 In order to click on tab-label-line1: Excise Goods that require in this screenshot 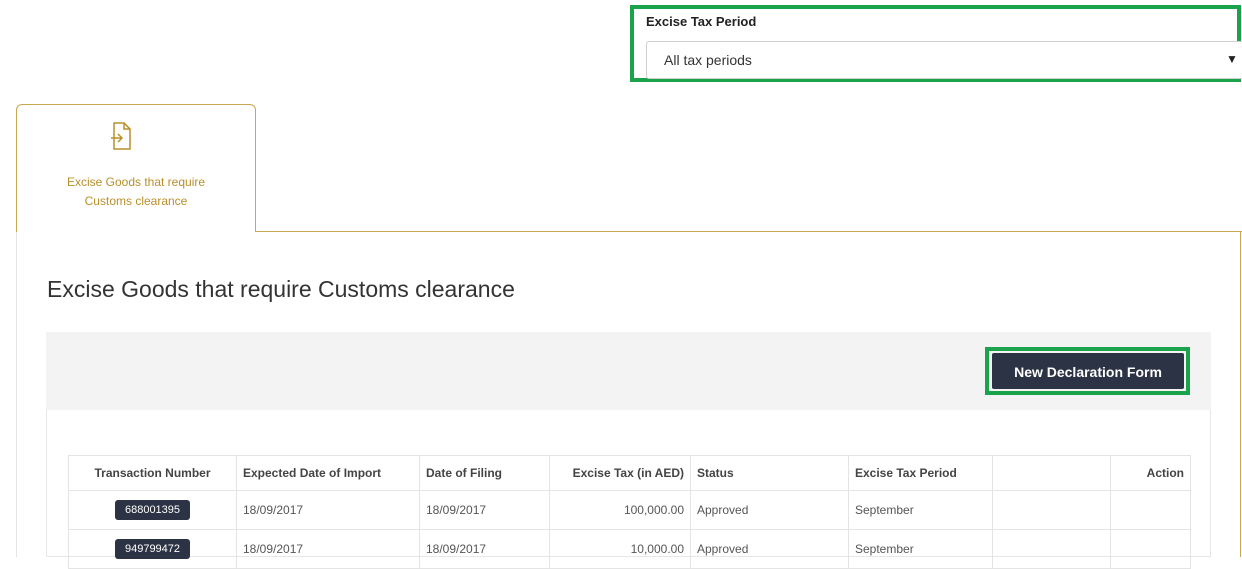, I will do `click(136, 182)`.